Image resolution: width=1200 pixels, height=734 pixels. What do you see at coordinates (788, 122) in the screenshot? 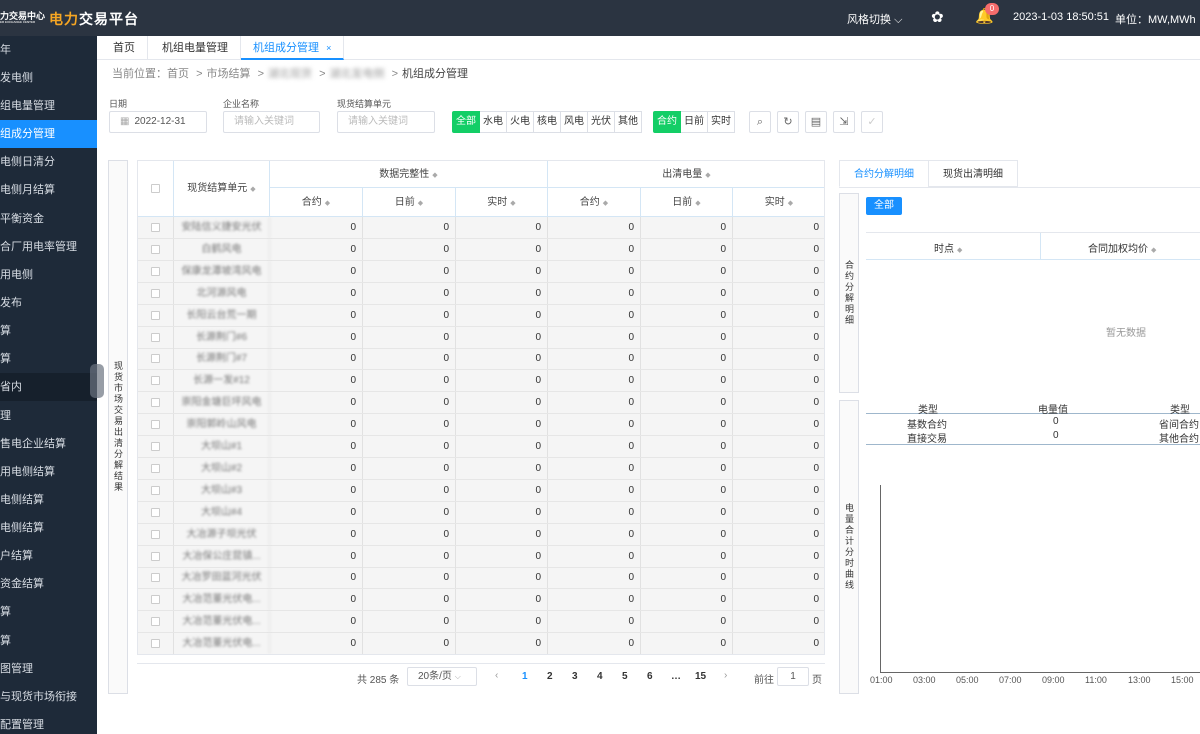
I see `refresh-icon: ↻` at bounding box center [788, 122].